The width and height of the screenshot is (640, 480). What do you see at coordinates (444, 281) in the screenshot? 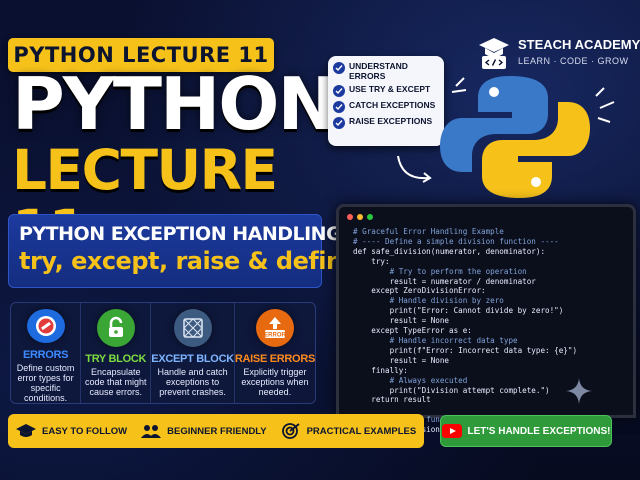
I see `code-line: result = numerator / denominator` at bounding box center [444, 281].